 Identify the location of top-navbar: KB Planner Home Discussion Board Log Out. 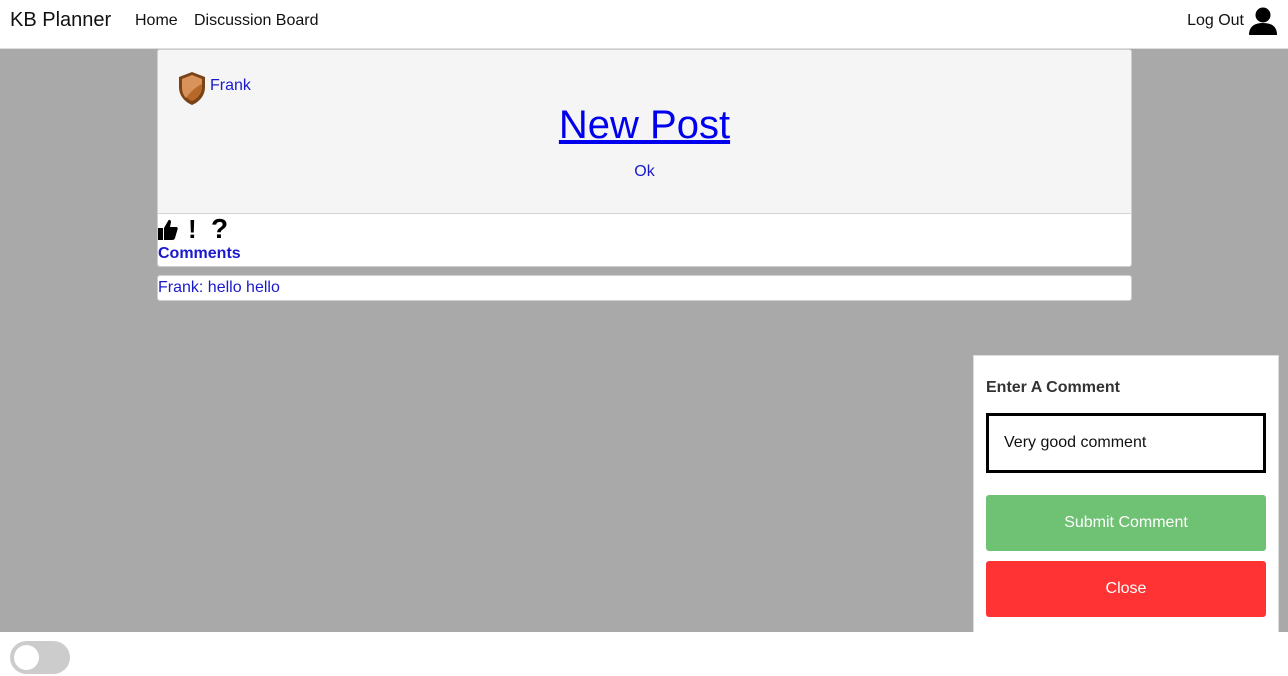
(644, 24).